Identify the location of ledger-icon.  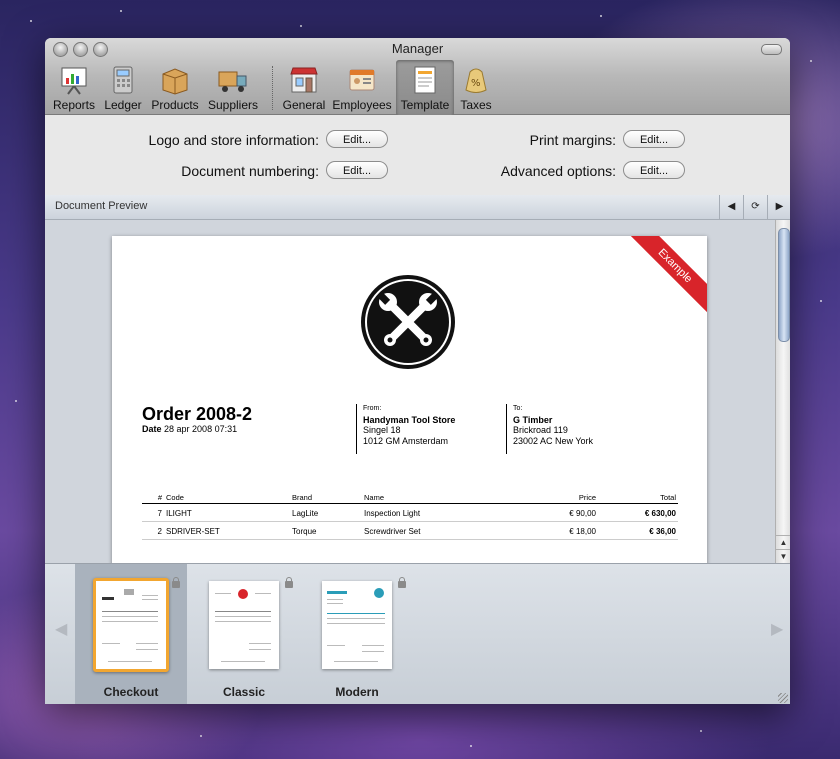
(123, 80).